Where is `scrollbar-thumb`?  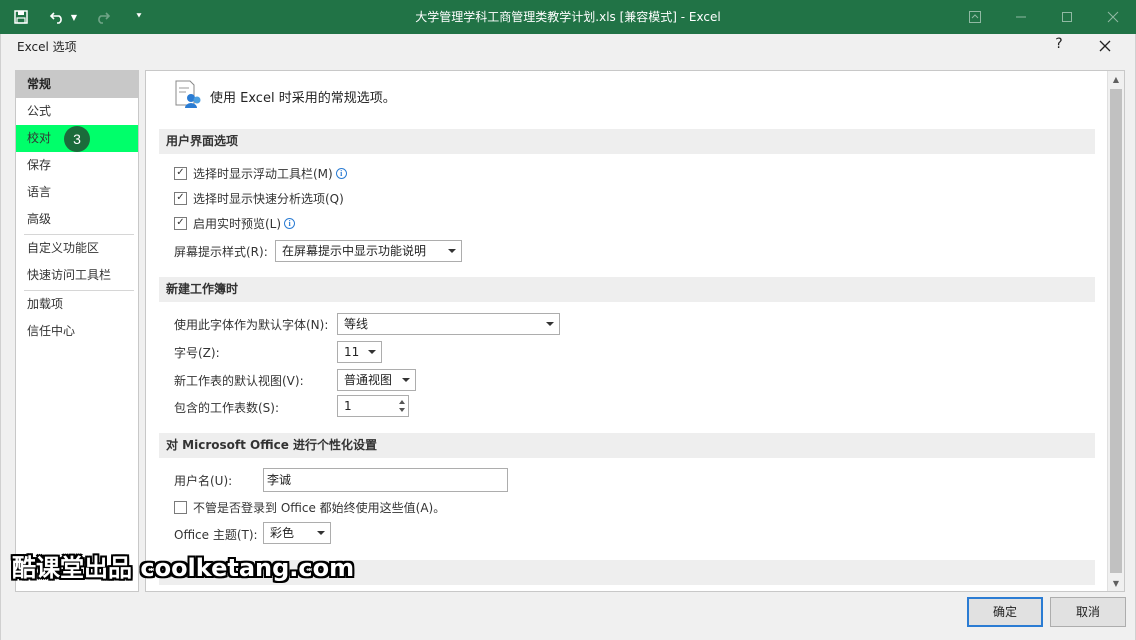 scrollbar-thumb is located at coordinates (1116, 331).